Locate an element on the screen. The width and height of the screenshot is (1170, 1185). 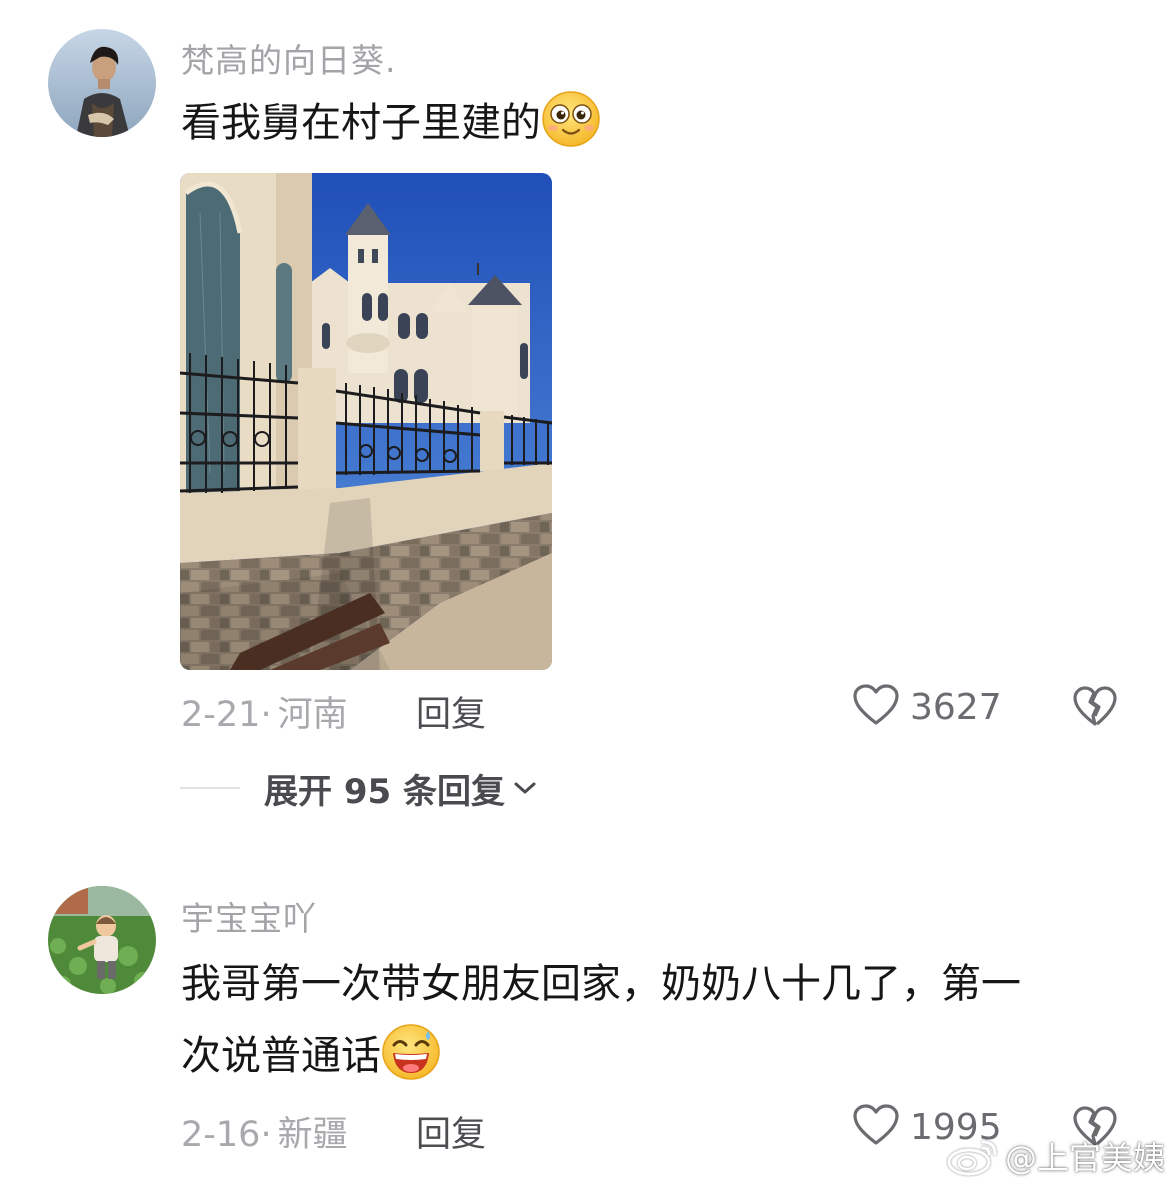
comment-text-line-2: 次说普通话 is located at coordinates (281, 1056).